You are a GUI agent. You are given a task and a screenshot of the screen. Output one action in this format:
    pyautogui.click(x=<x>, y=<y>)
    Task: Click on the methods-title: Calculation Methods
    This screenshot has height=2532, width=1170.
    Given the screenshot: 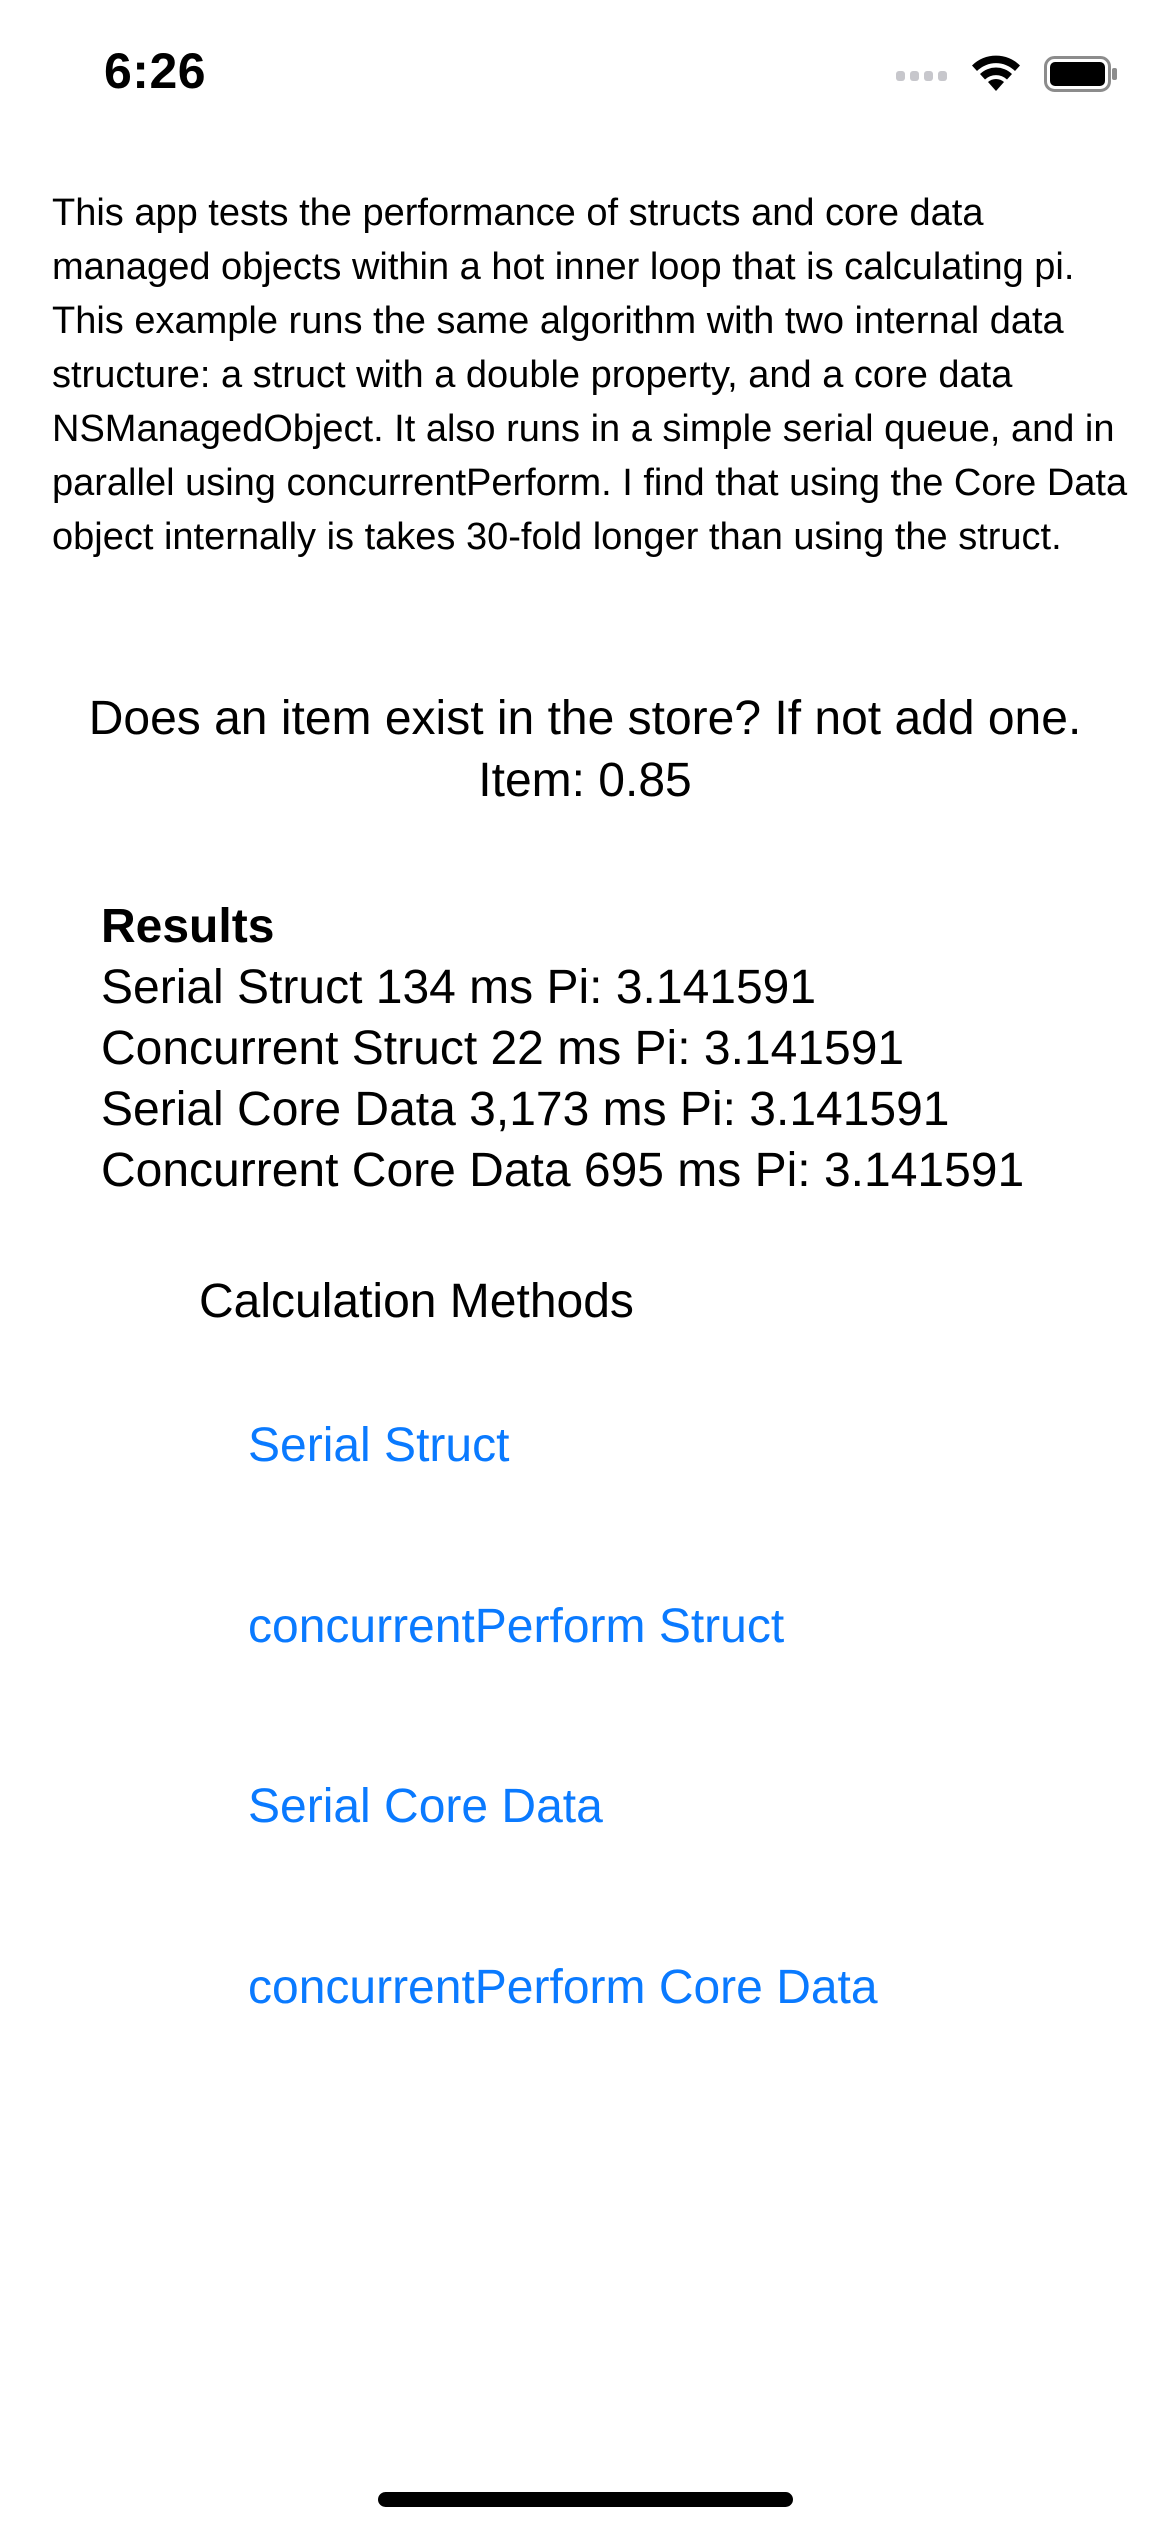 What is the action you would take?
    pyautogui.click(x=416, y=1301)
    